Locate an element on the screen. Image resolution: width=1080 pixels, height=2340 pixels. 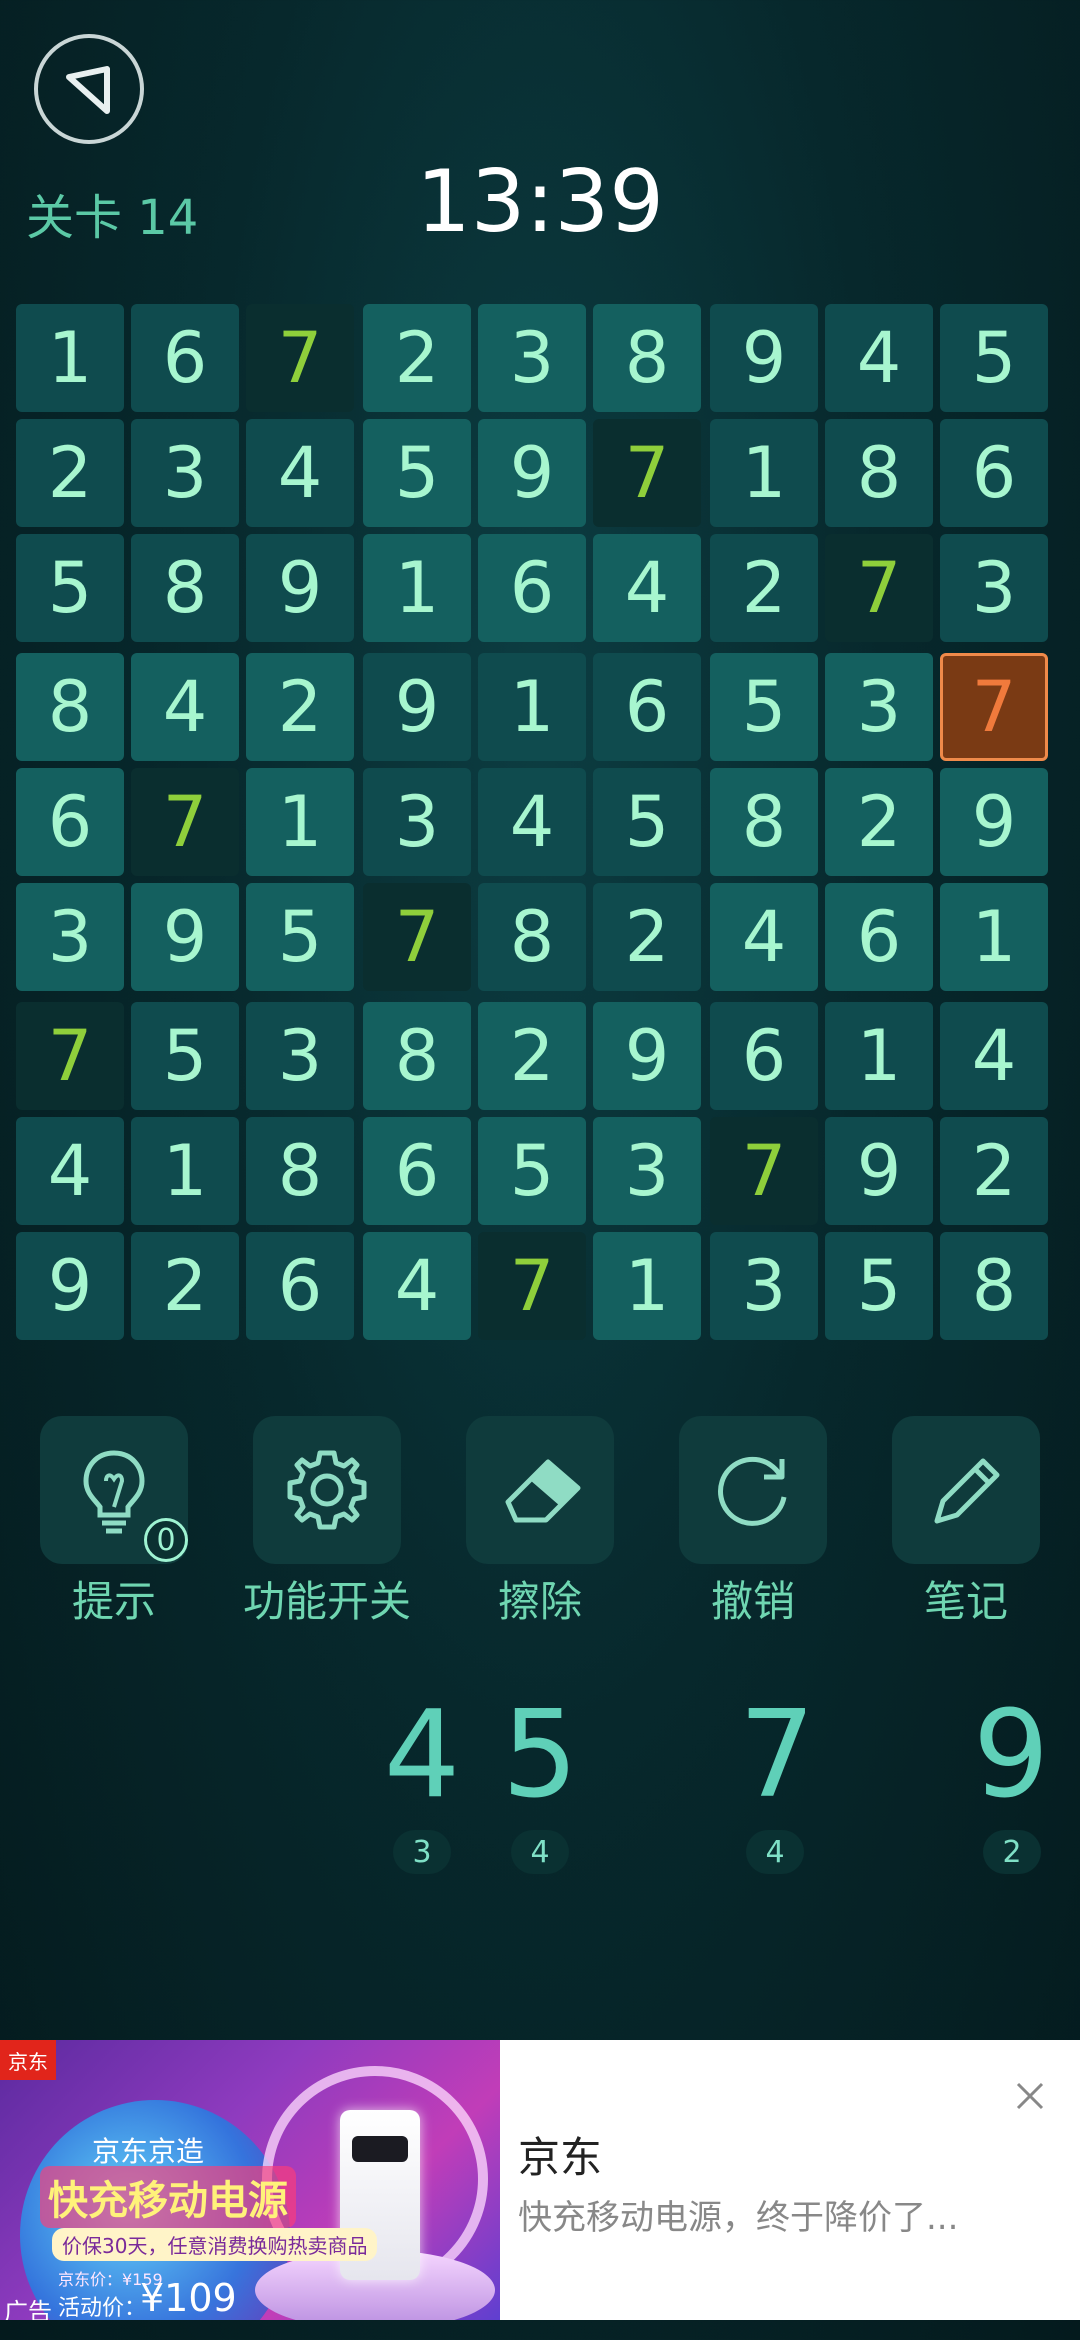
number-5-button: 5 is located at coordinates (540, 1755).